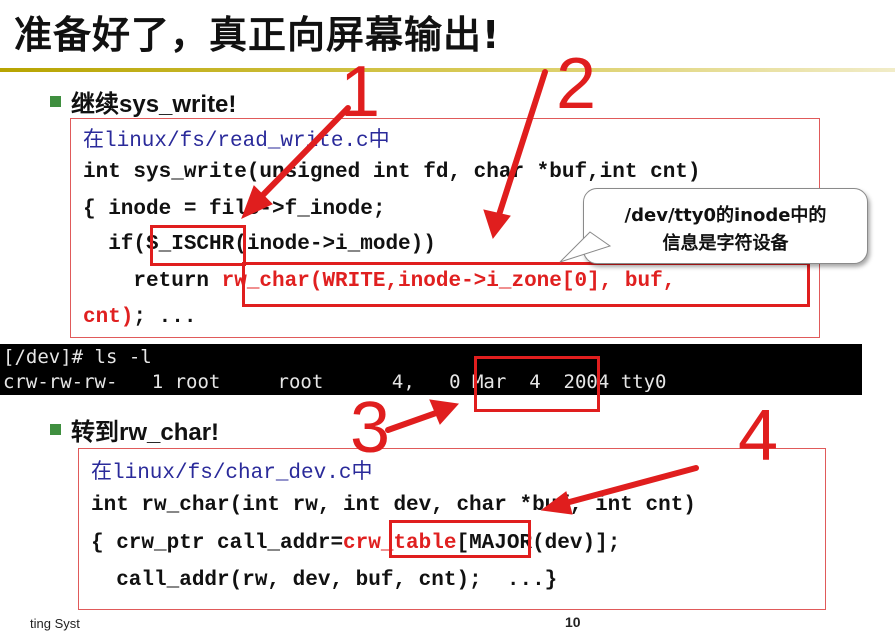 This screenshot has height=631, width=895. Describe the element at coordinates (573, 622) in the screenshot. I see `page-number: 10` at that location.